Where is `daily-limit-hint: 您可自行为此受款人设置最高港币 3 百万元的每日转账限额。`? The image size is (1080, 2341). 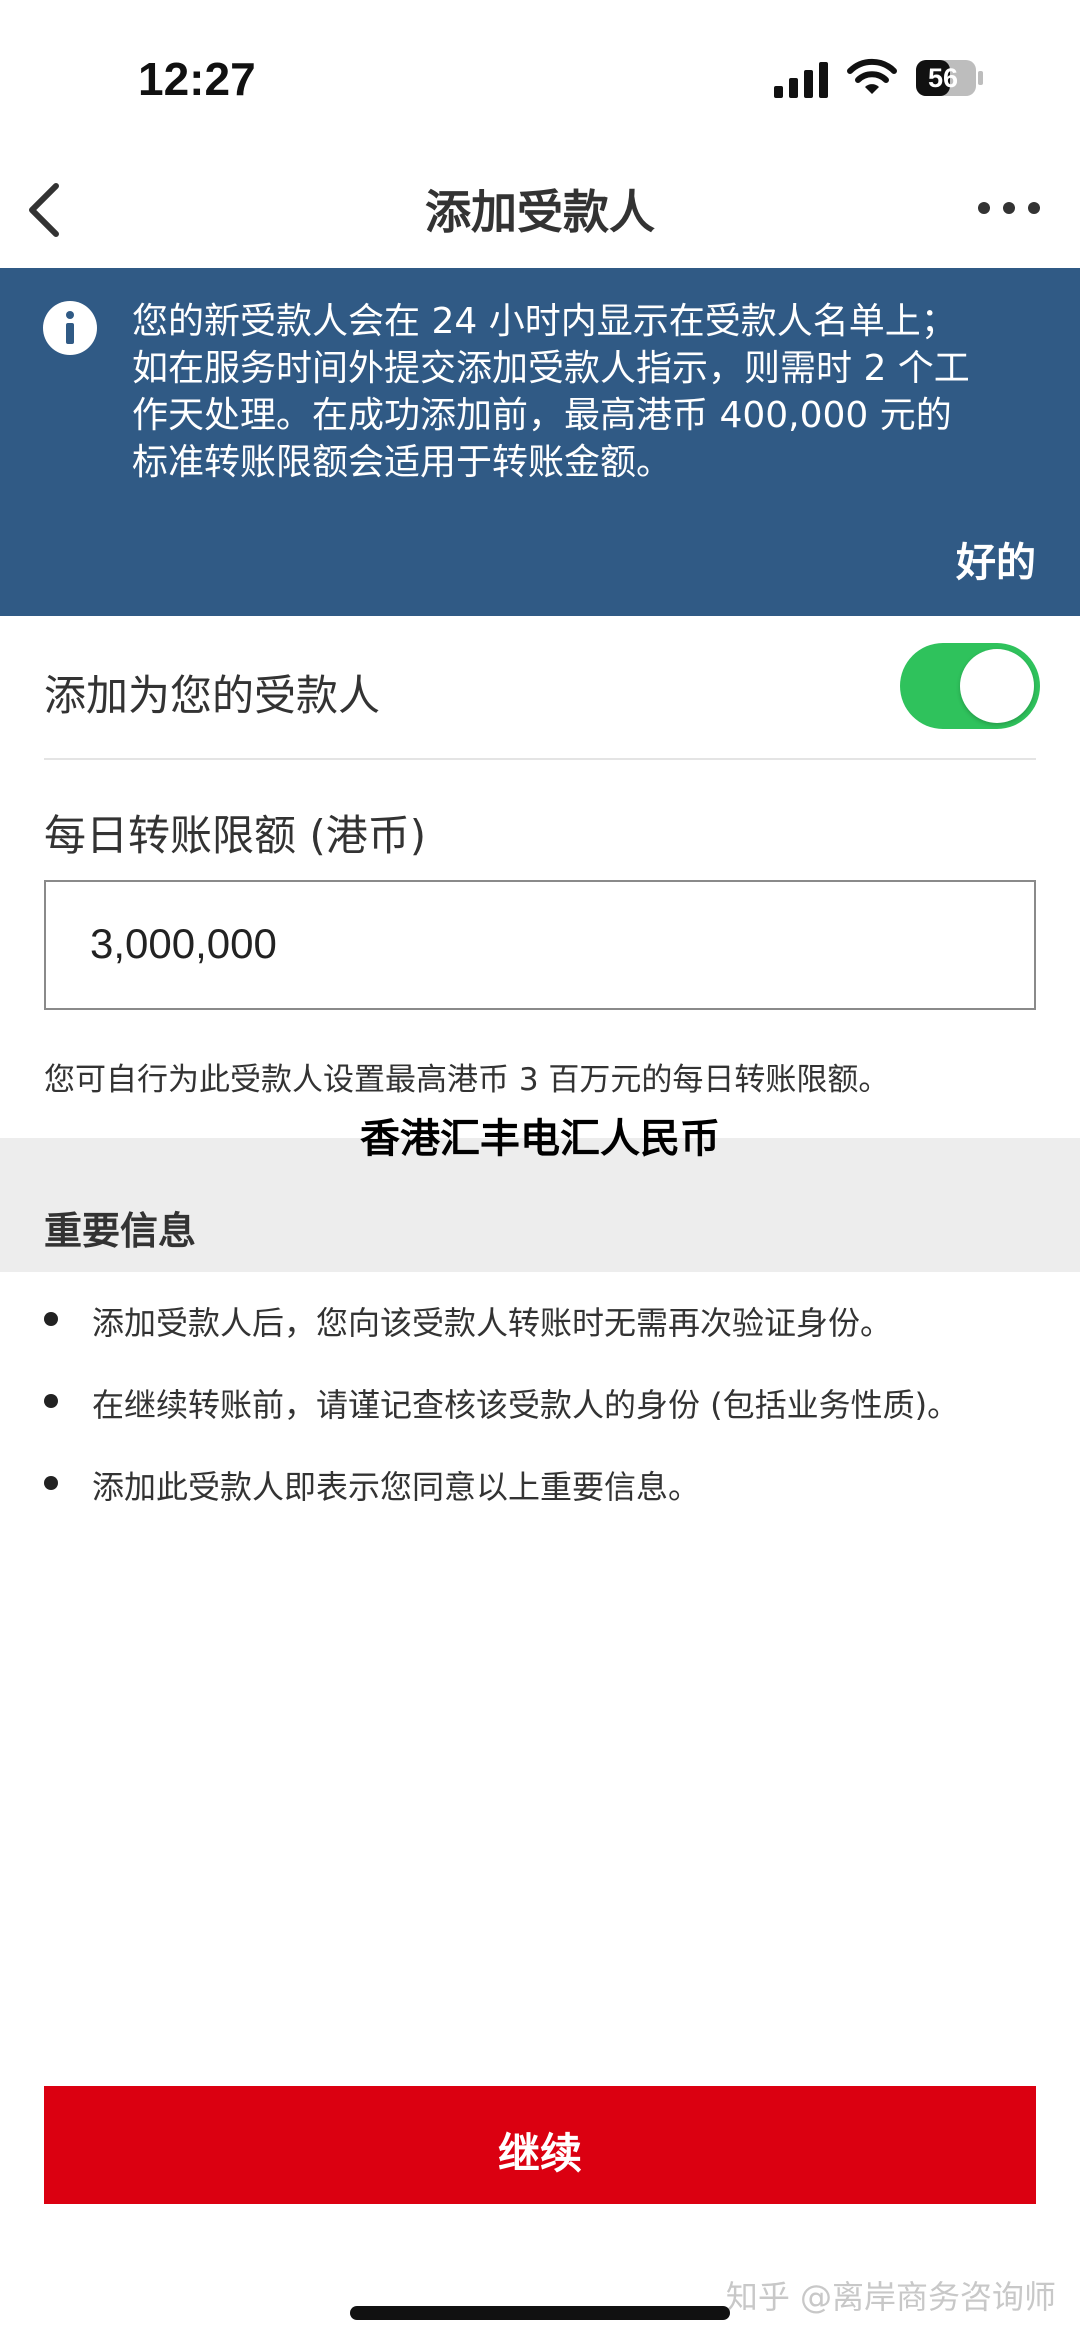 daily-limit-hint: 您可自行为此受款人设置最高港币 3 百万元的每日转账限额。 is located at coordinates (467, 1080).